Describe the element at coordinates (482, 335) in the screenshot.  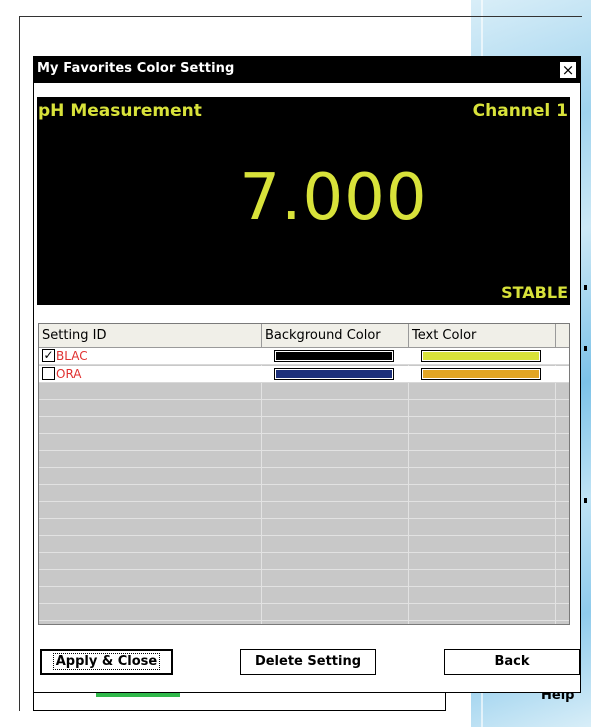
I see `column-header-text-color: Text Color` at that location.